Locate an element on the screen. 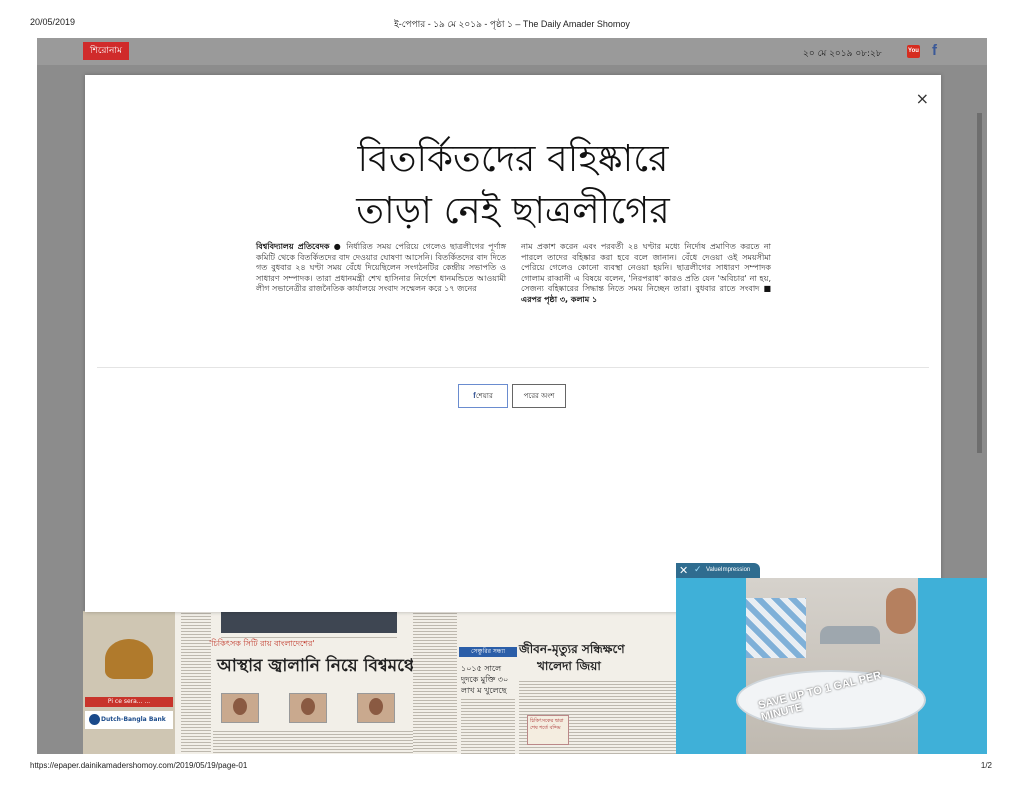 The height and width of the screenshot is (791, 1024). feature-headline: জীবন-মৃত্যুর সন্ধিক্ষণে খালেদা জিয়া is located at coordinates (572, 658).